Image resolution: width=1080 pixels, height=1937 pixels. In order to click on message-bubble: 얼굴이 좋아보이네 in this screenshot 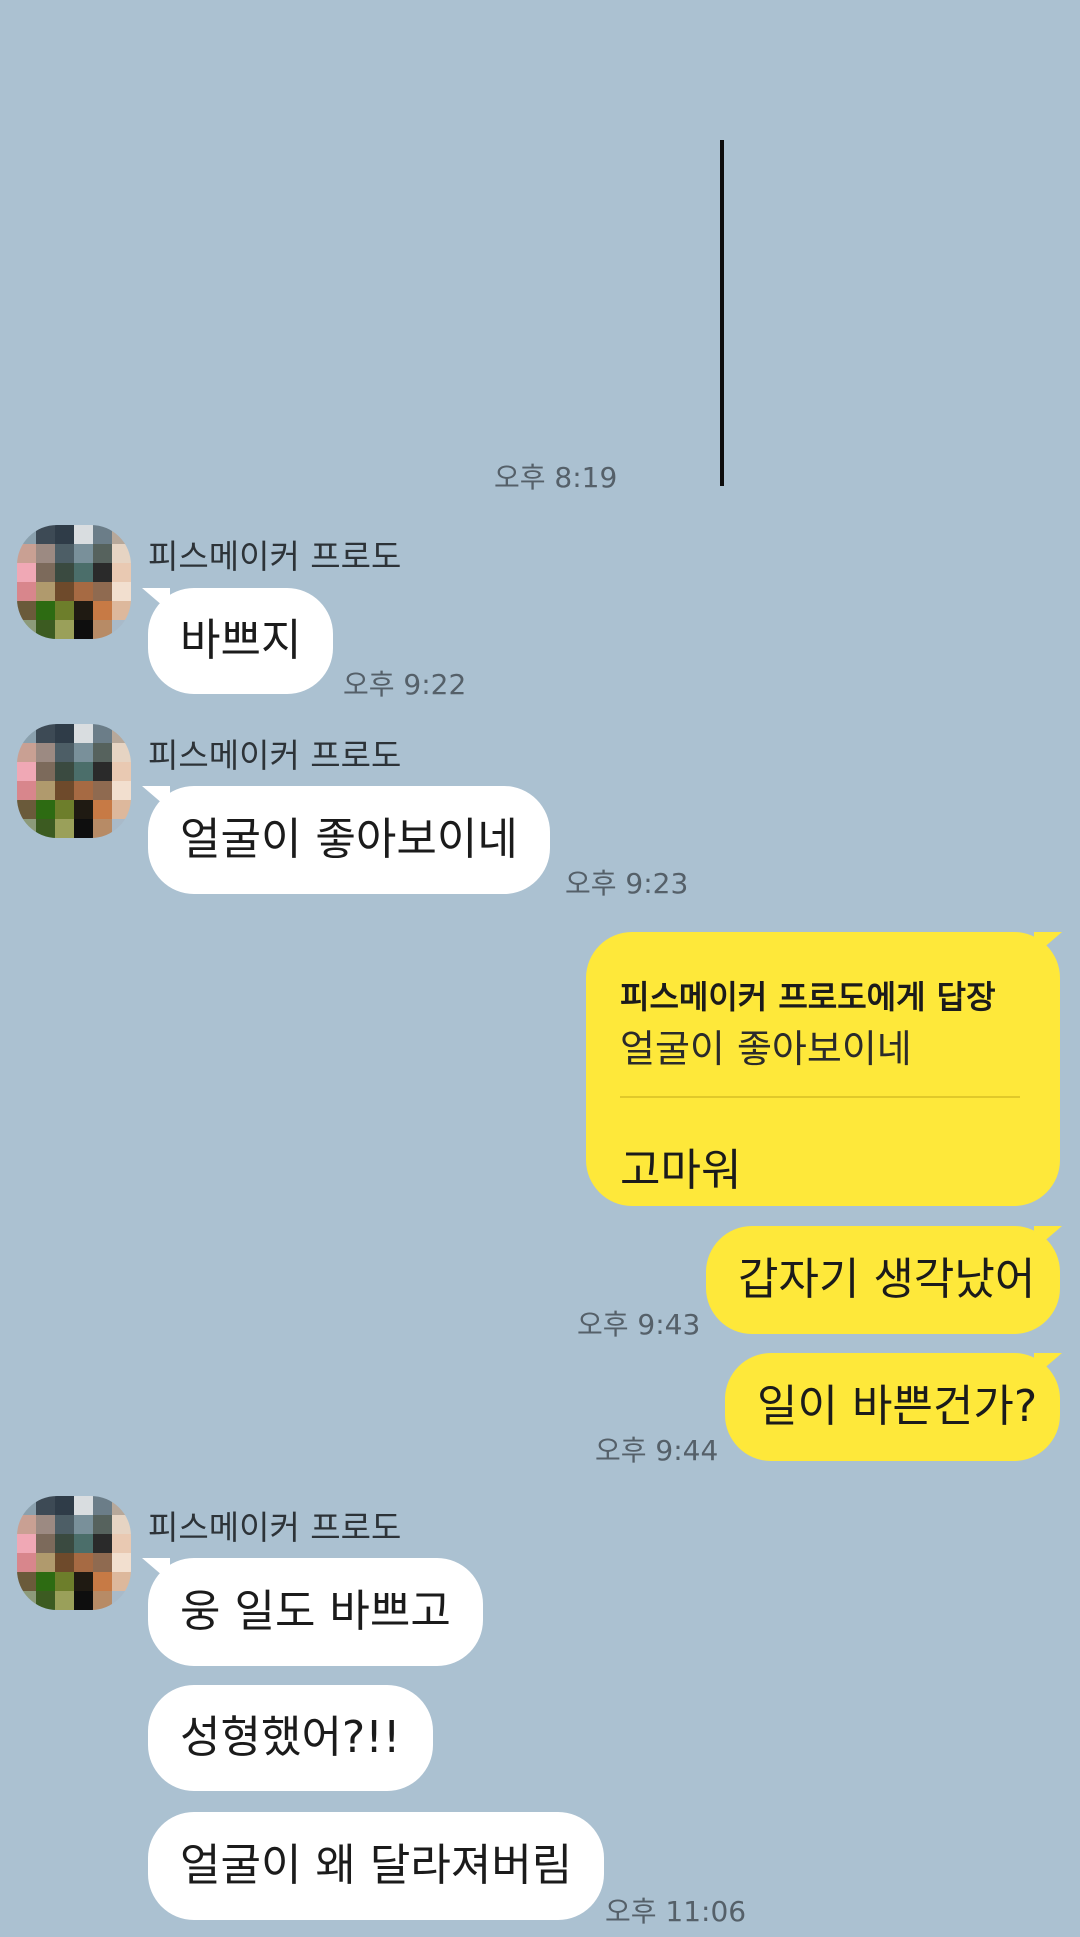, I will do `click(349, 840)`.